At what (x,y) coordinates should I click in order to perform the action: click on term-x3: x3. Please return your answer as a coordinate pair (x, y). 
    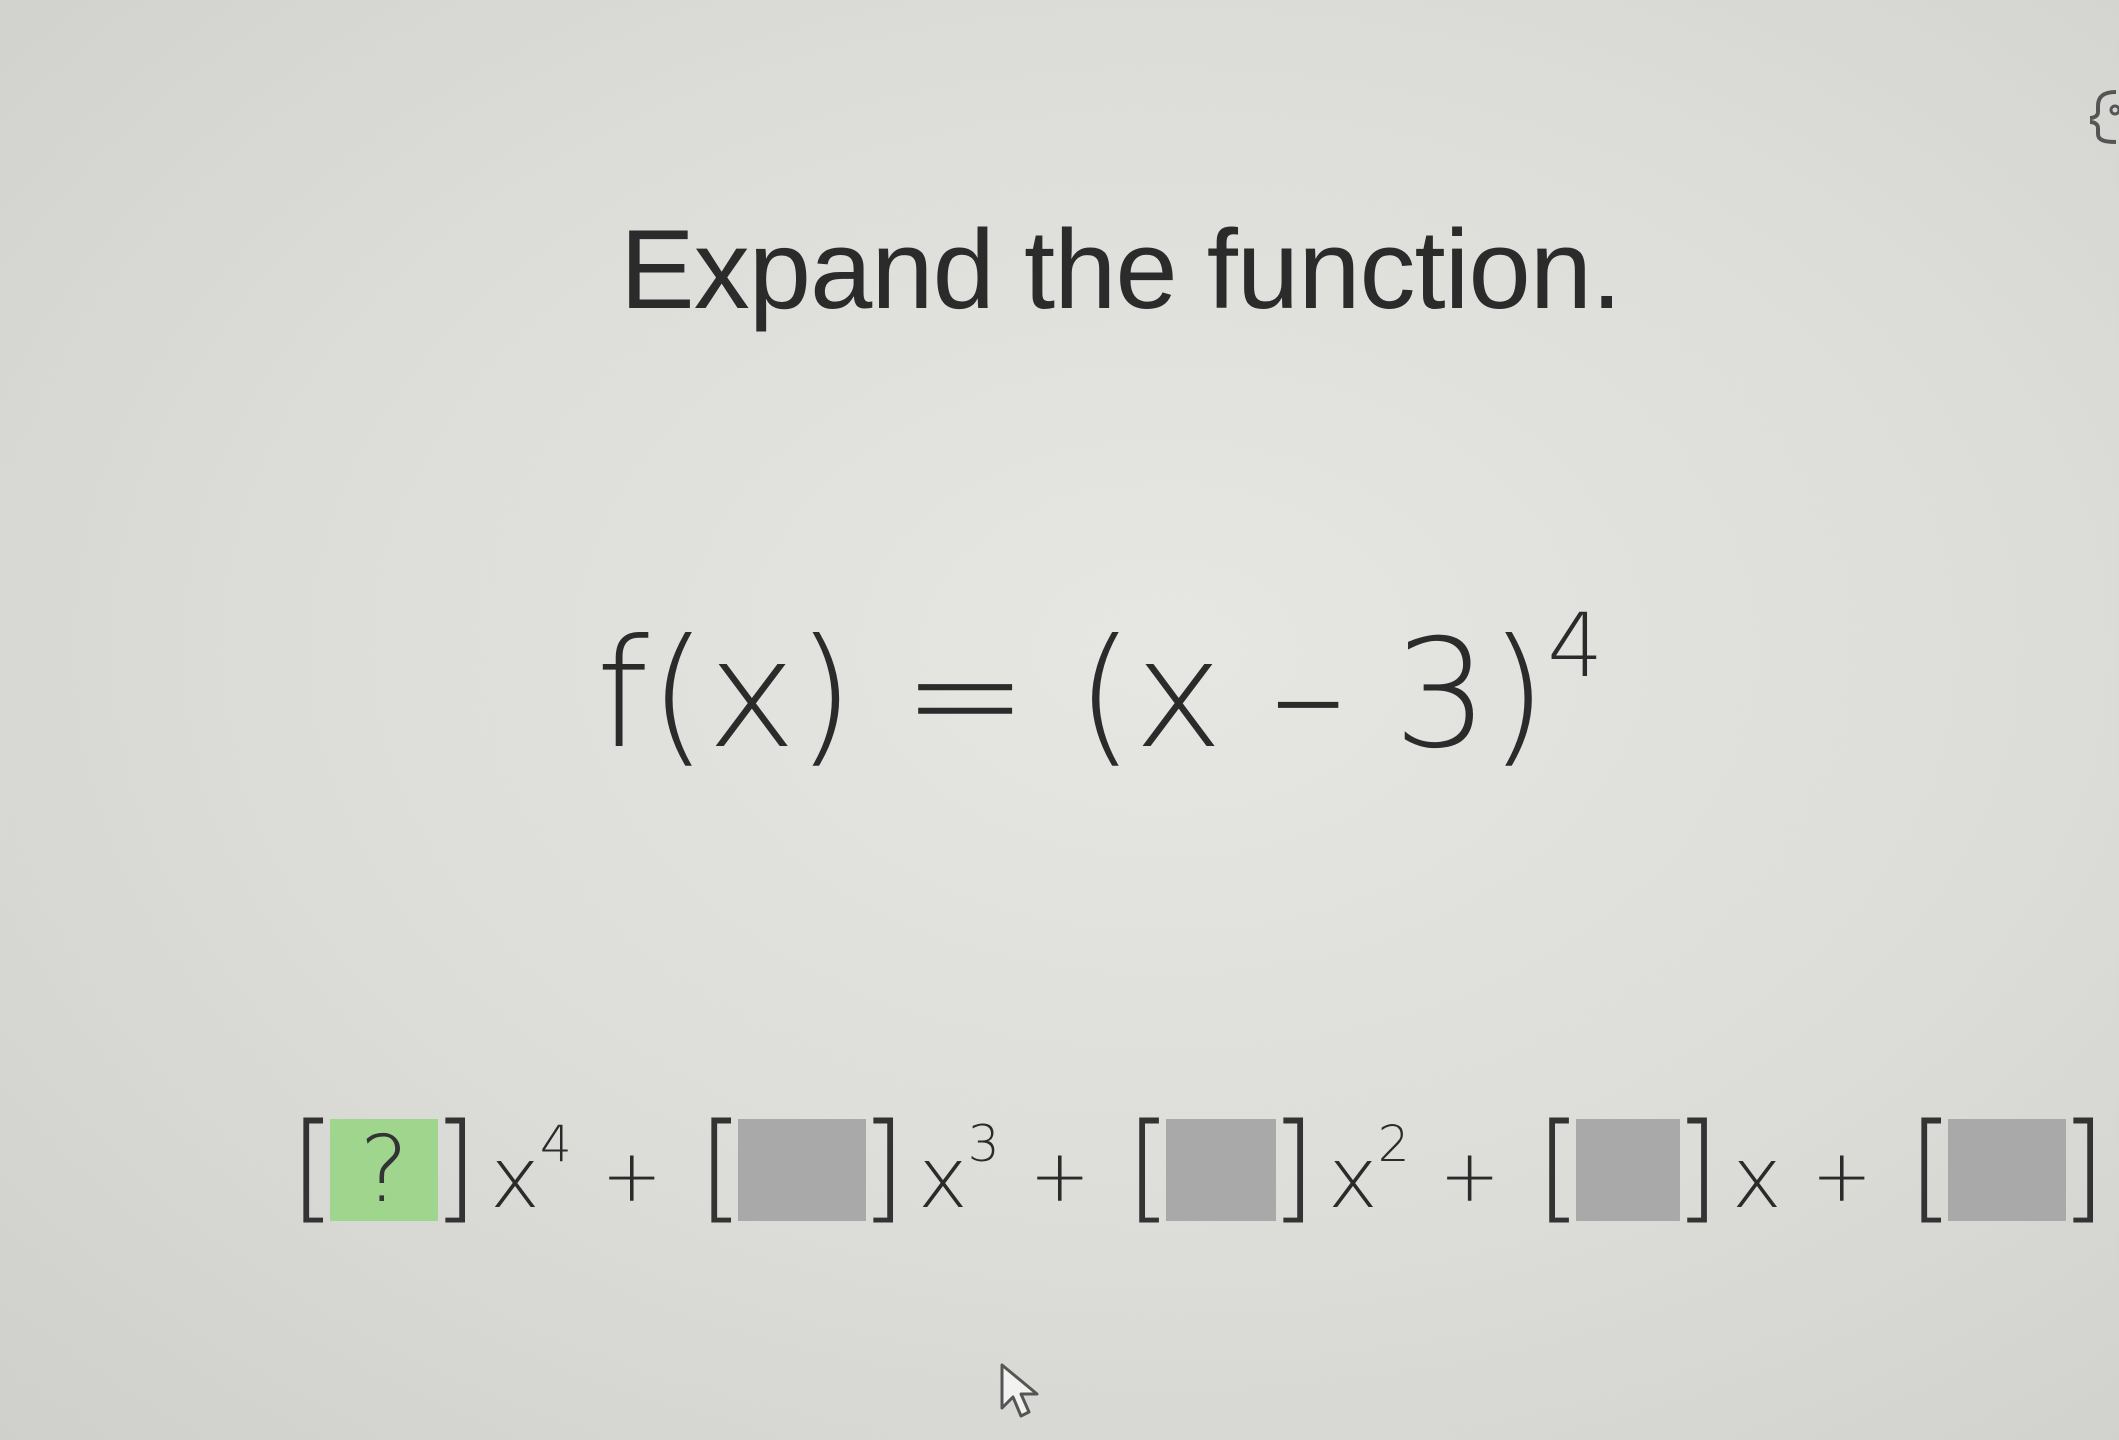
    Looking at the image, I should click on (959, 1171).